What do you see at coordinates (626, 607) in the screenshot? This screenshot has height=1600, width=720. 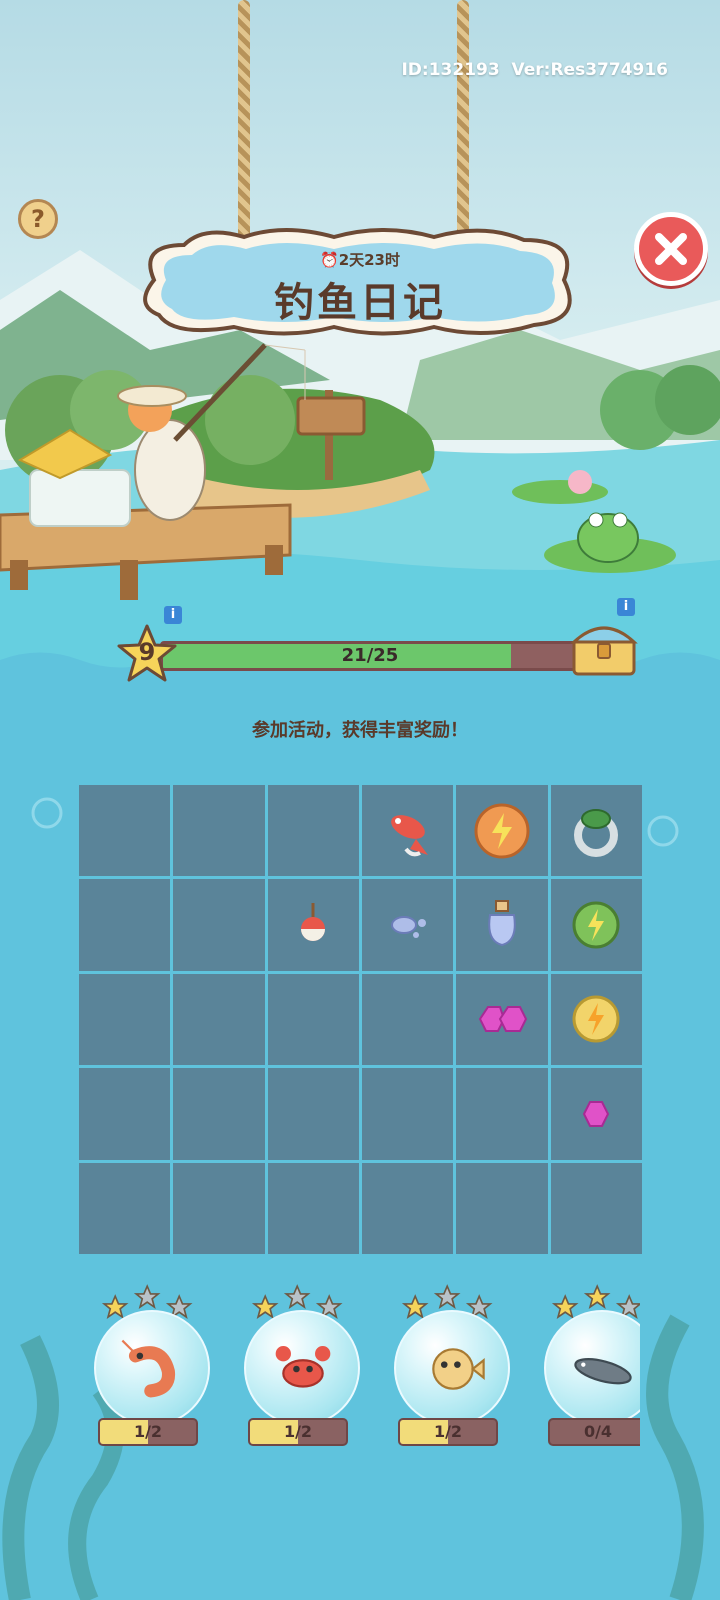 I see `chest-info-button: i` at bounding box center [626, 607].